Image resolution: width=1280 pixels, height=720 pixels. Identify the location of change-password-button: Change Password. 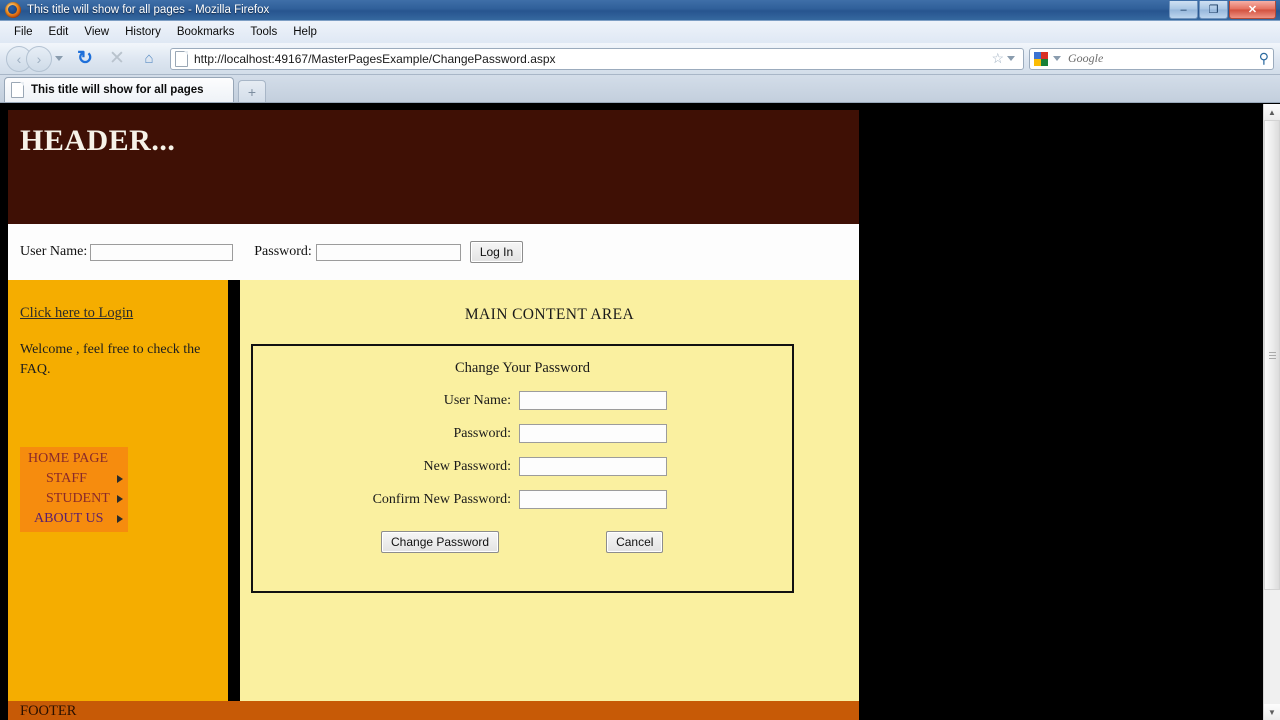
(440, 542).